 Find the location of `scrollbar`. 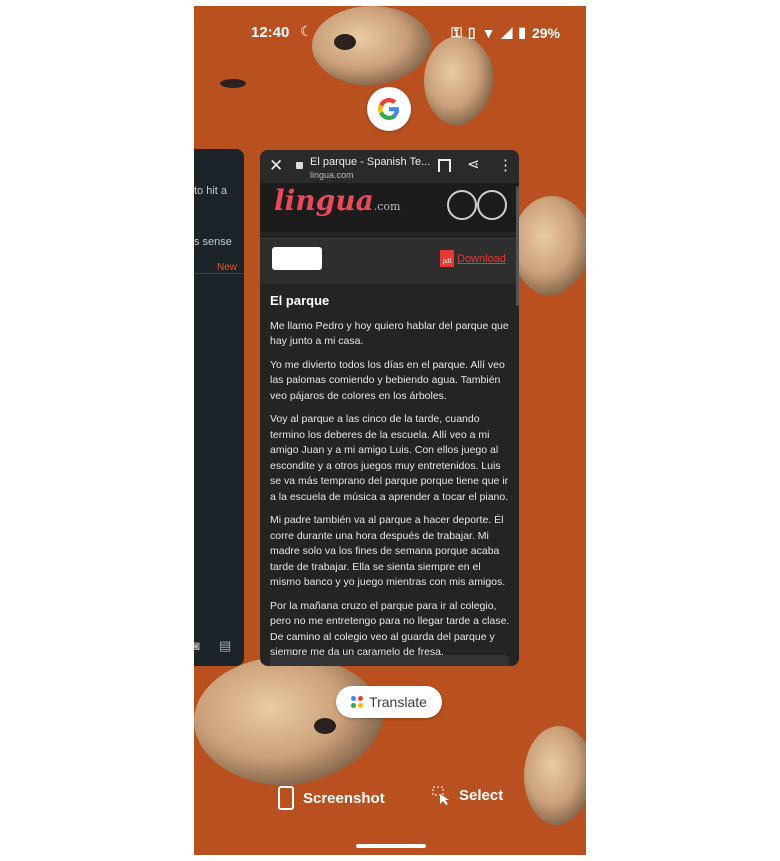

scrollbar is located at coordinates (517, 246).